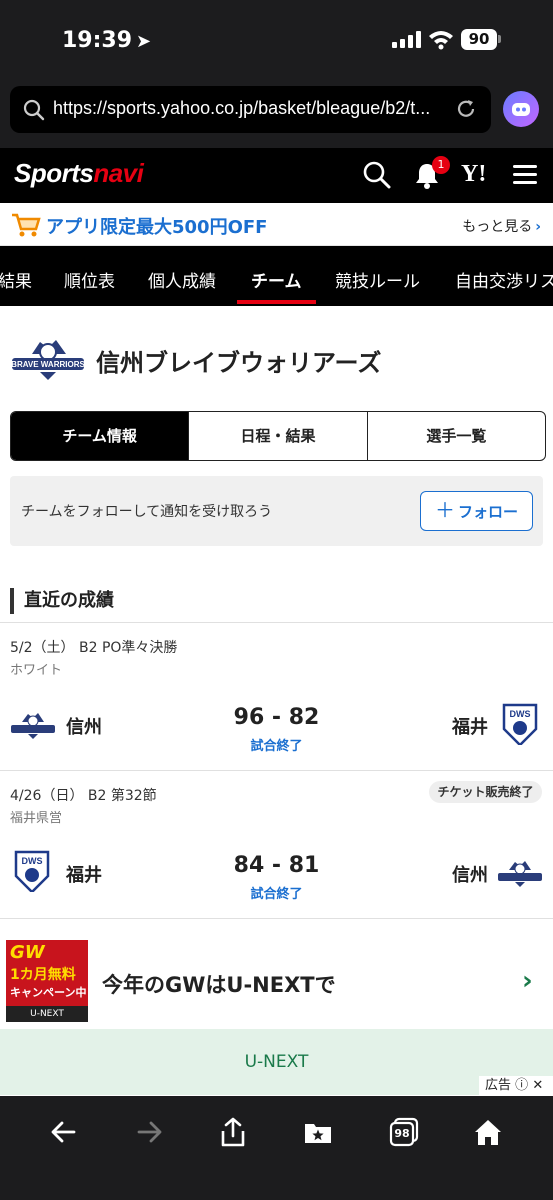 The image size is (553, 1200). Describe the element at coordinates (456, 436) in the screenshot. I see `tab-roster: 選手一覧` at that location.